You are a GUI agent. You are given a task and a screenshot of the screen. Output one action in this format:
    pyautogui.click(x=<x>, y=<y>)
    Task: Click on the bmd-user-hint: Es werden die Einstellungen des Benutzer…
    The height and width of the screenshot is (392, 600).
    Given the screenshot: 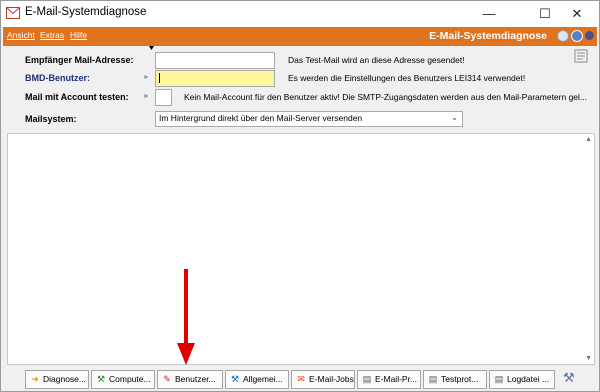 What is the action you would take?
    pyautogui.click(x=407, y=78)
    